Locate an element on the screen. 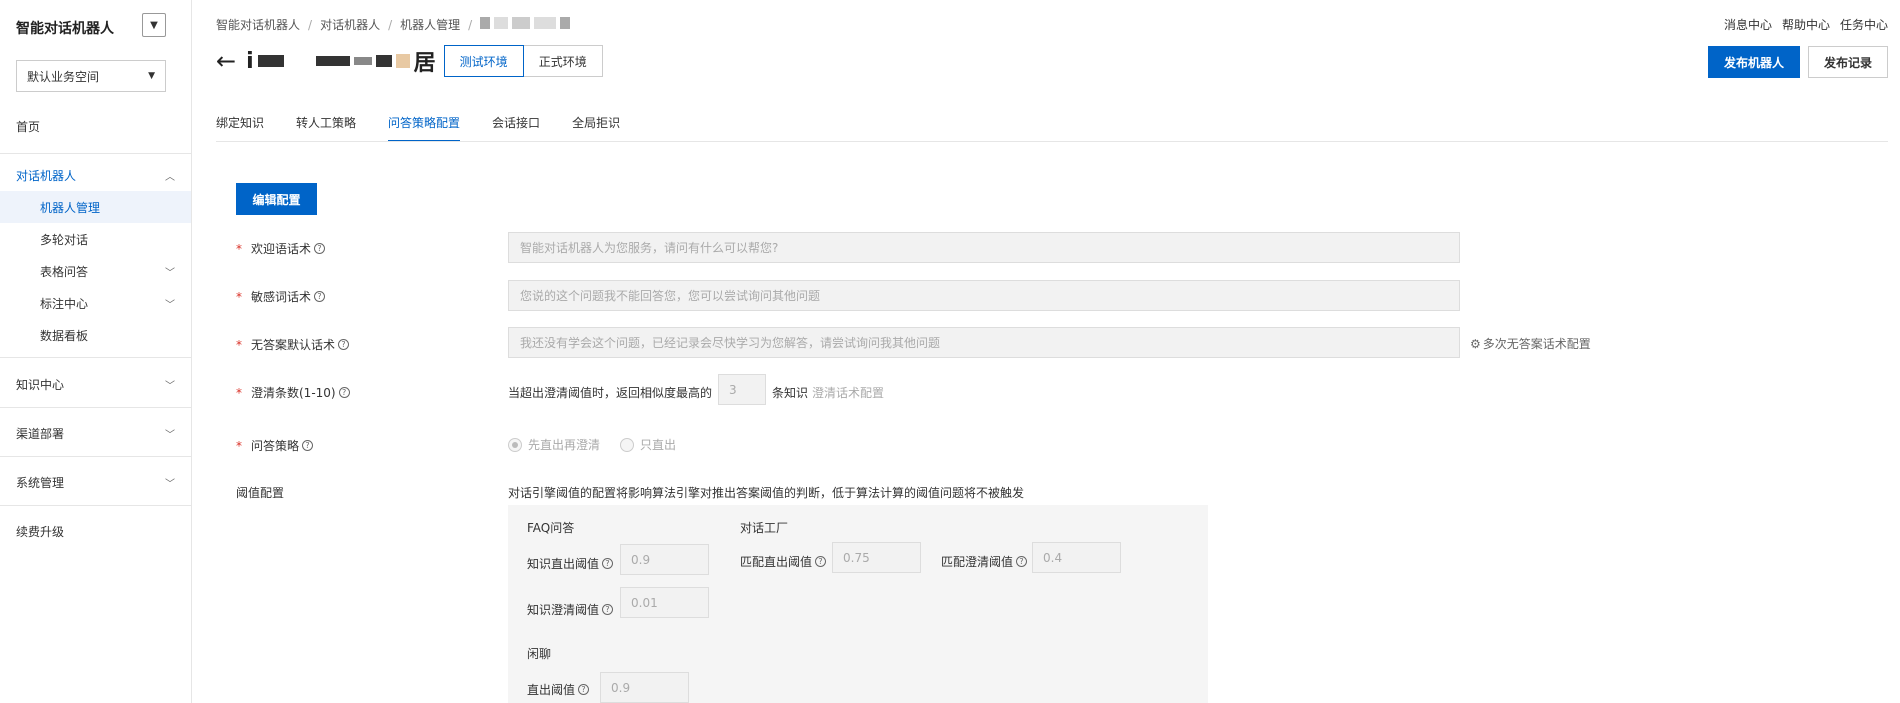 Image resolution: width=1900 pixels, height=703 pixels. faq-clarify-input: 0.01 is located at coordinates (664, 602).